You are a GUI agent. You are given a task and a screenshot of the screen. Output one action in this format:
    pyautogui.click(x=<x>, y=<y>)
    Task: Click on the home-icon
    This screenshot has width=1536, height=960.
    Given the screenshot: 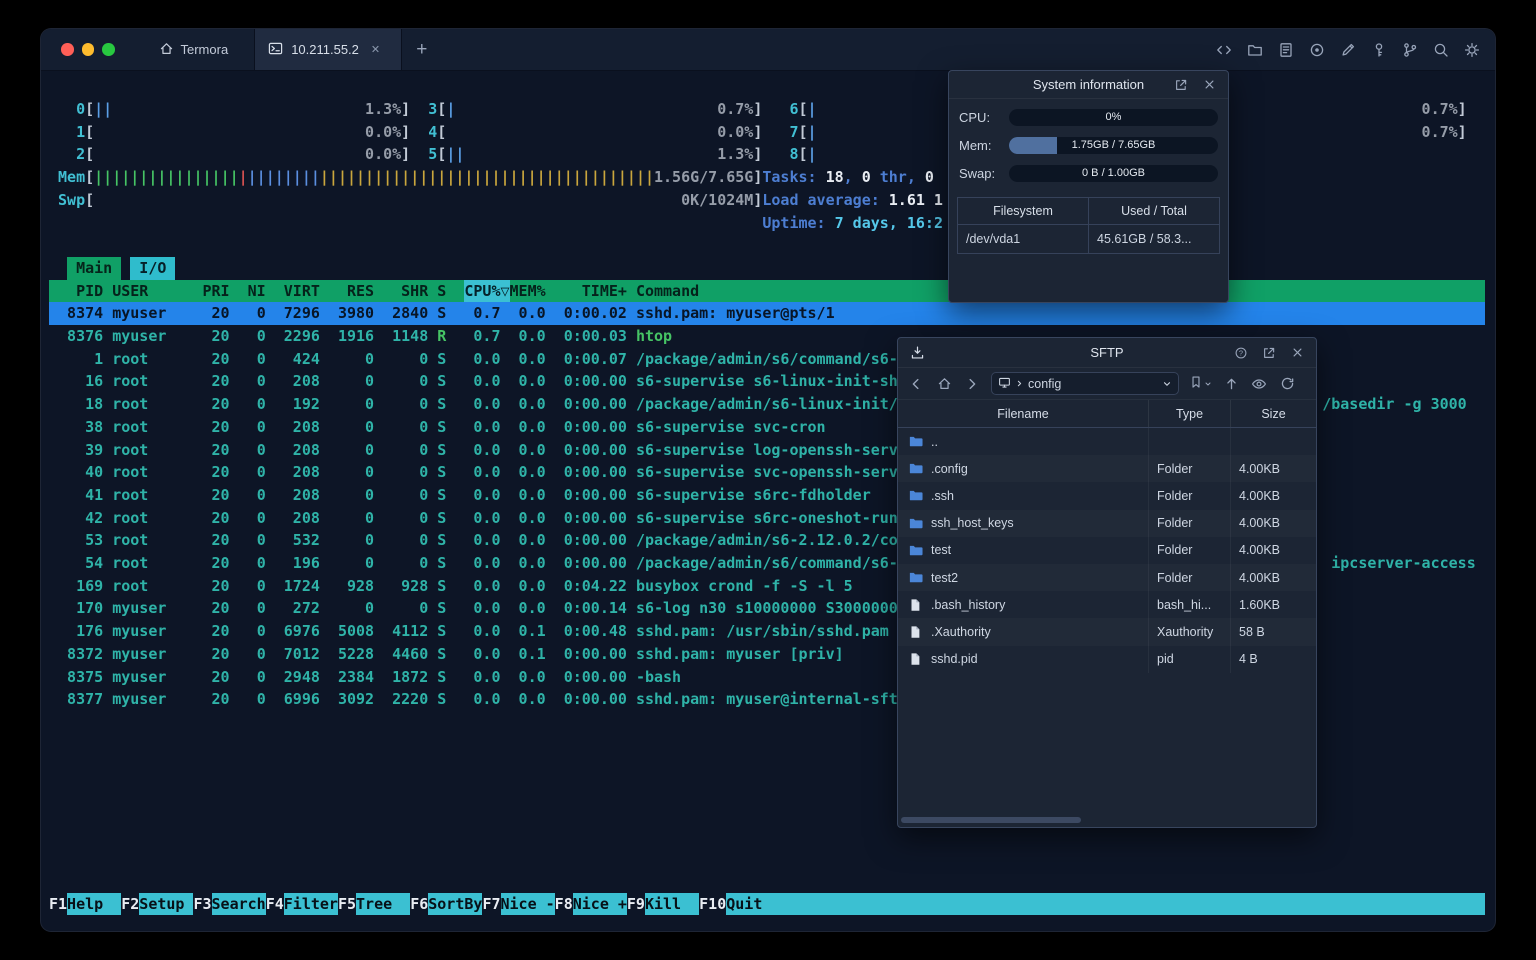 What is the action you would take?
    pyautogui.click(x=944, y=384)
    